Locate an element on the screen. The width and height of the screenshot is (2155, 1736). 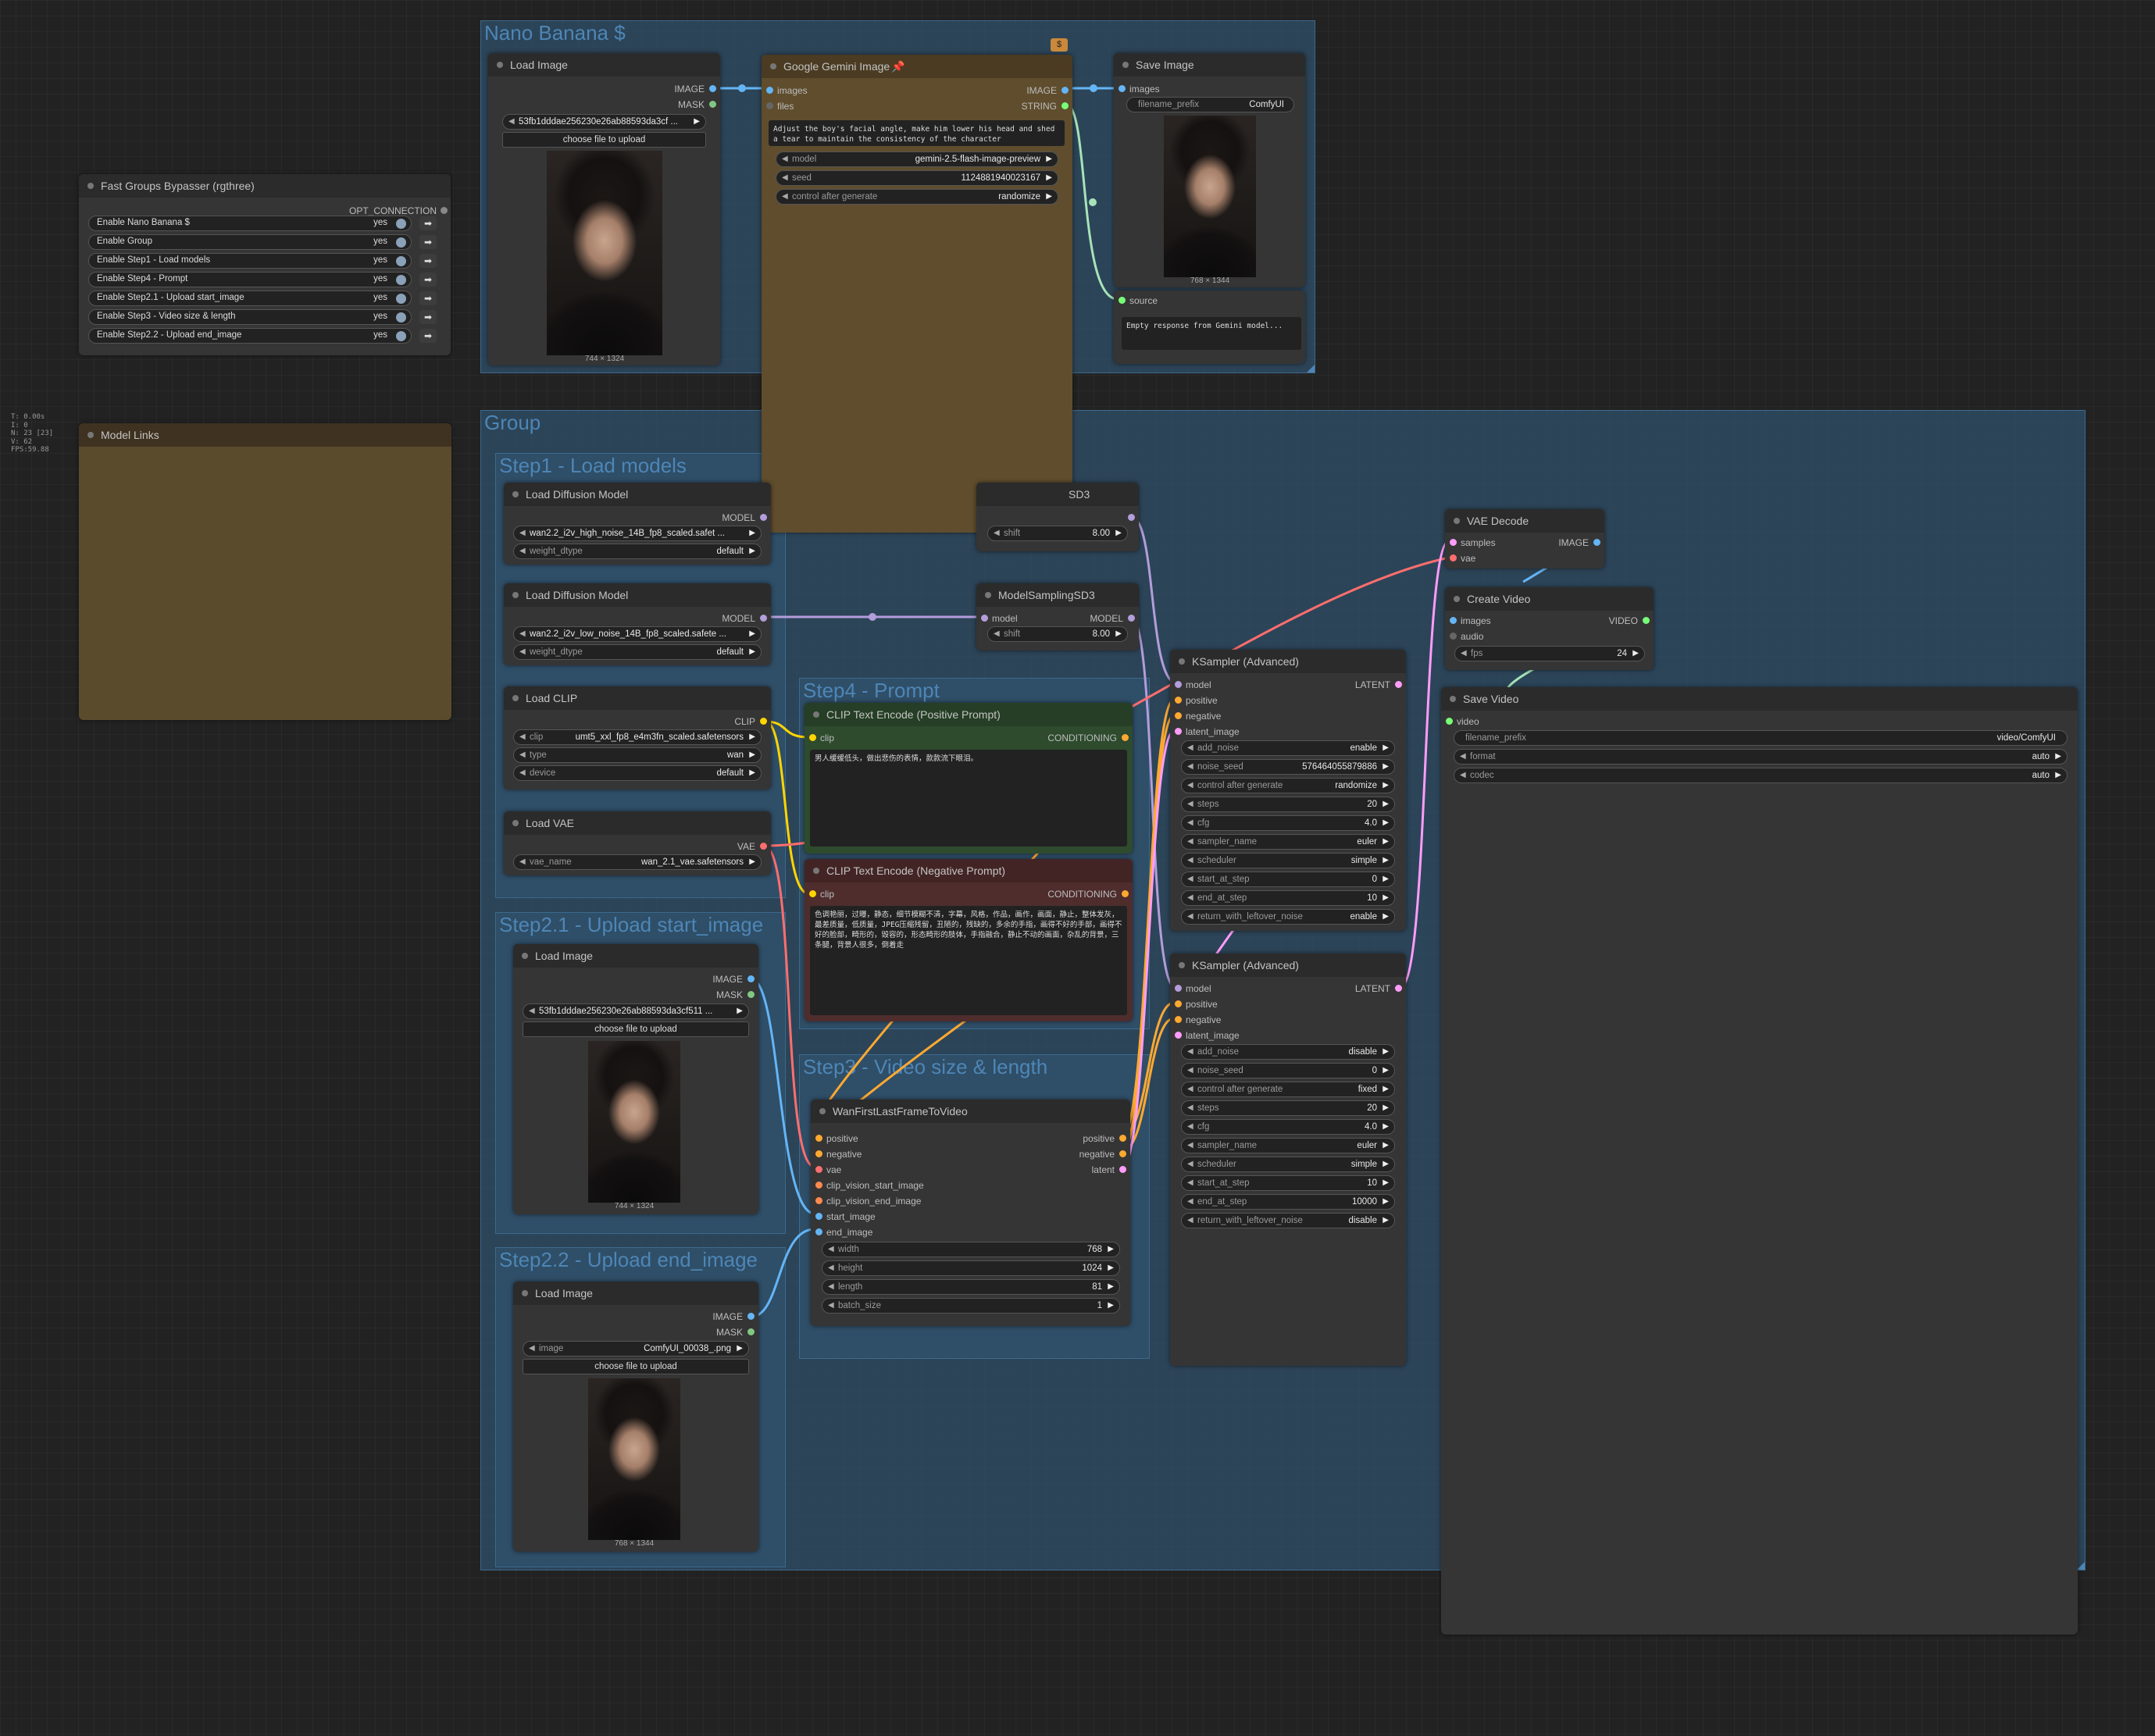
output-video-pin is located at coordinates (1647, 620).